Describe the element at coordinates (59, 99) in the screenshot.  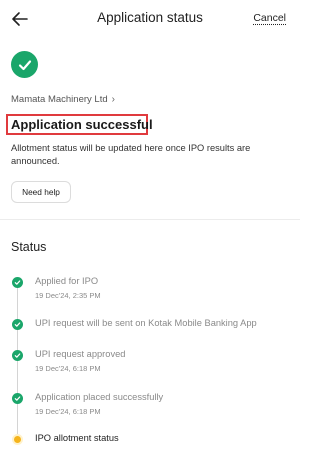
I see `company-name: Mamata Machinery Ltd` at that location.